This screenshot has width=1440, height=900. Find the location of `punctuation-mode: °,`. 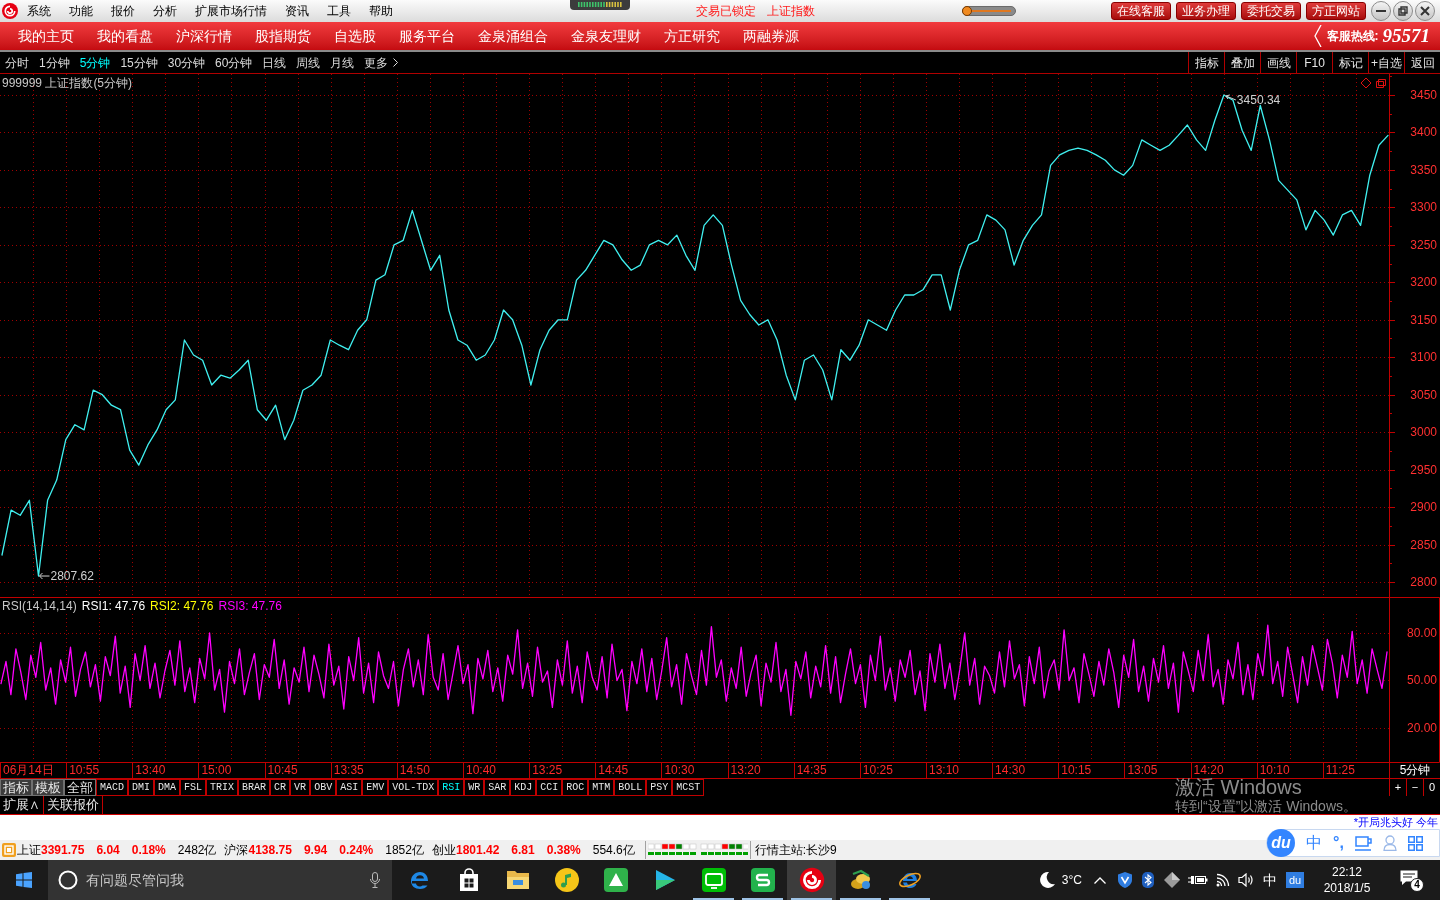

punctuation-mode: °, is located at coordinates (1338, 843).